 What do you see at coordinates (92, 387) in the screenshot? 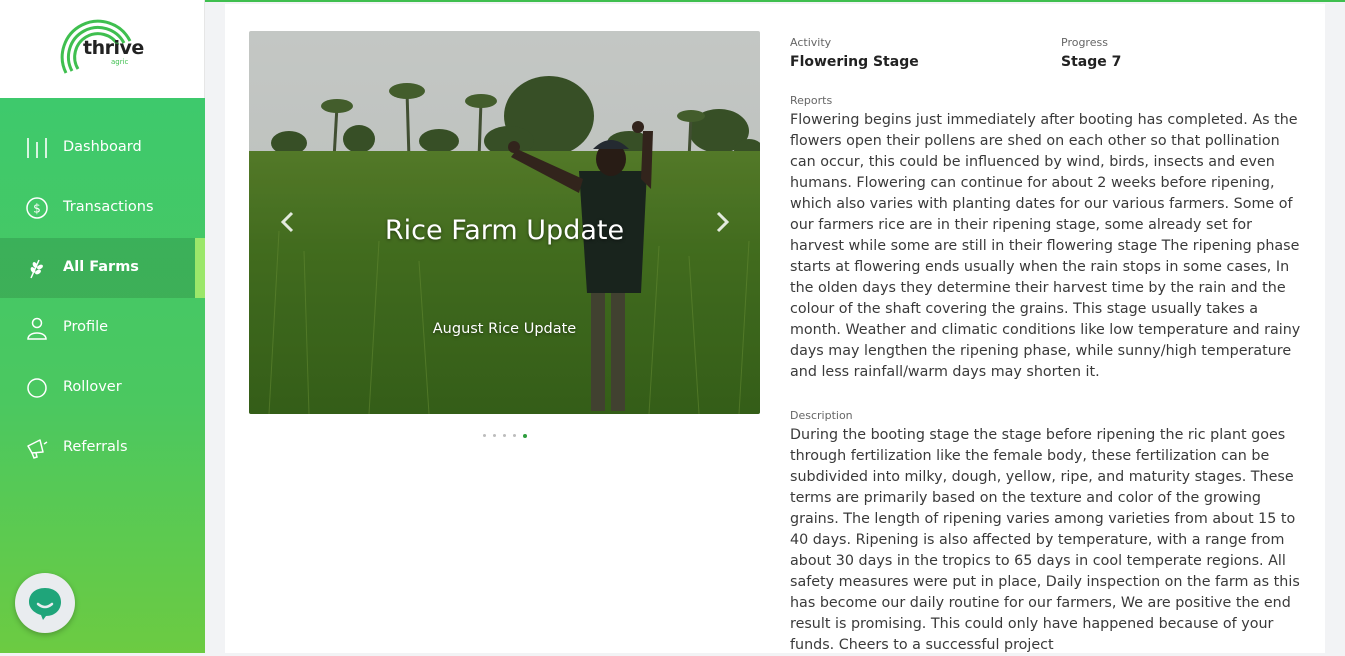
I see `sidebar-item-label: Rollover` at bounding box center [92, 387].